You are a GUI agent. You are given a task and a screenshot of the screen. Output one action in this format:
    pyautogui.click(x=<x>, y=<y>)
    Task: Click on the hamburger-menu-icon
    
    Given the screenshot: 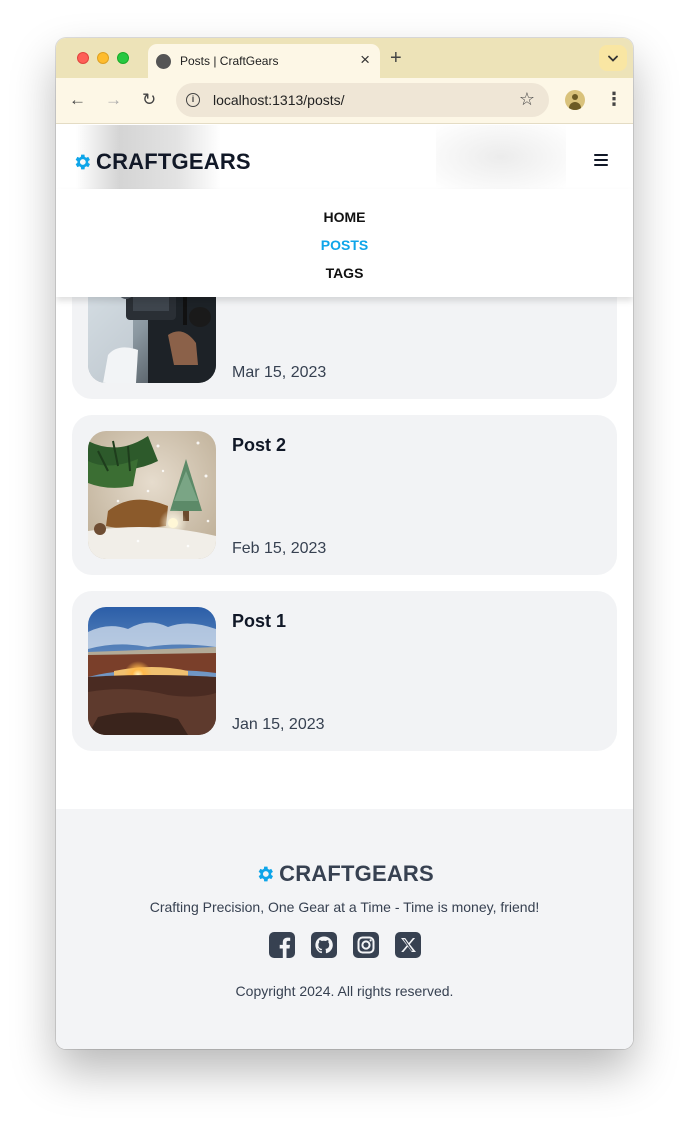 What is the action you would take?
    pyautogui.click(x=602, y=160)
    